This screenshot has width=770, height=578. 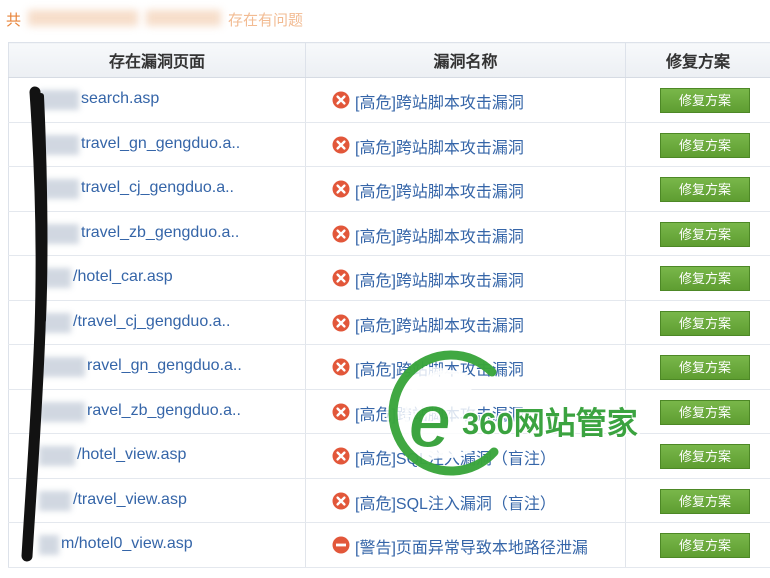 I want to click on cell-page: travel_zb_gengduo.a.., so click(x=157, y=233).